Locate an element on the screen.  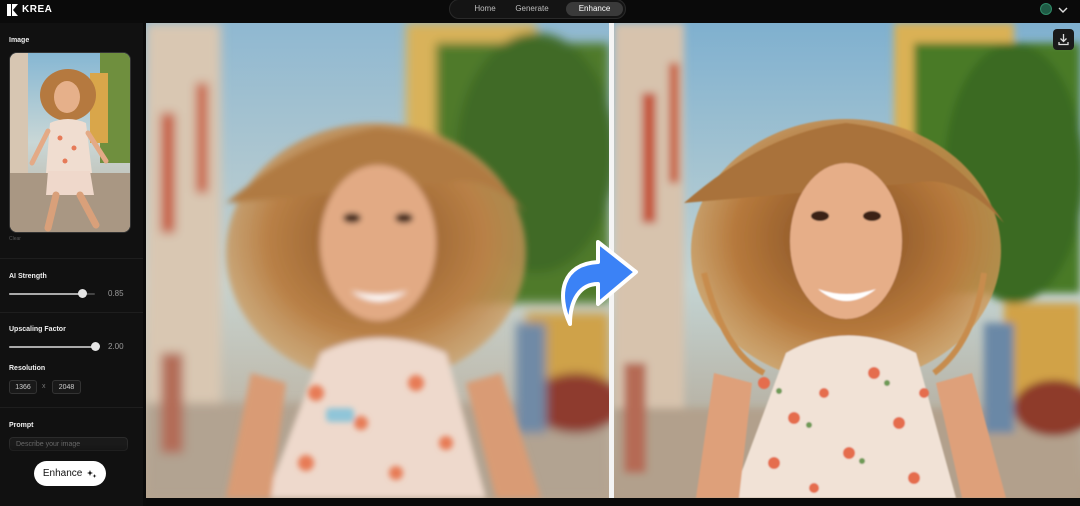
ai-strength-label: AI Strength is located at coordinates (28, 276).